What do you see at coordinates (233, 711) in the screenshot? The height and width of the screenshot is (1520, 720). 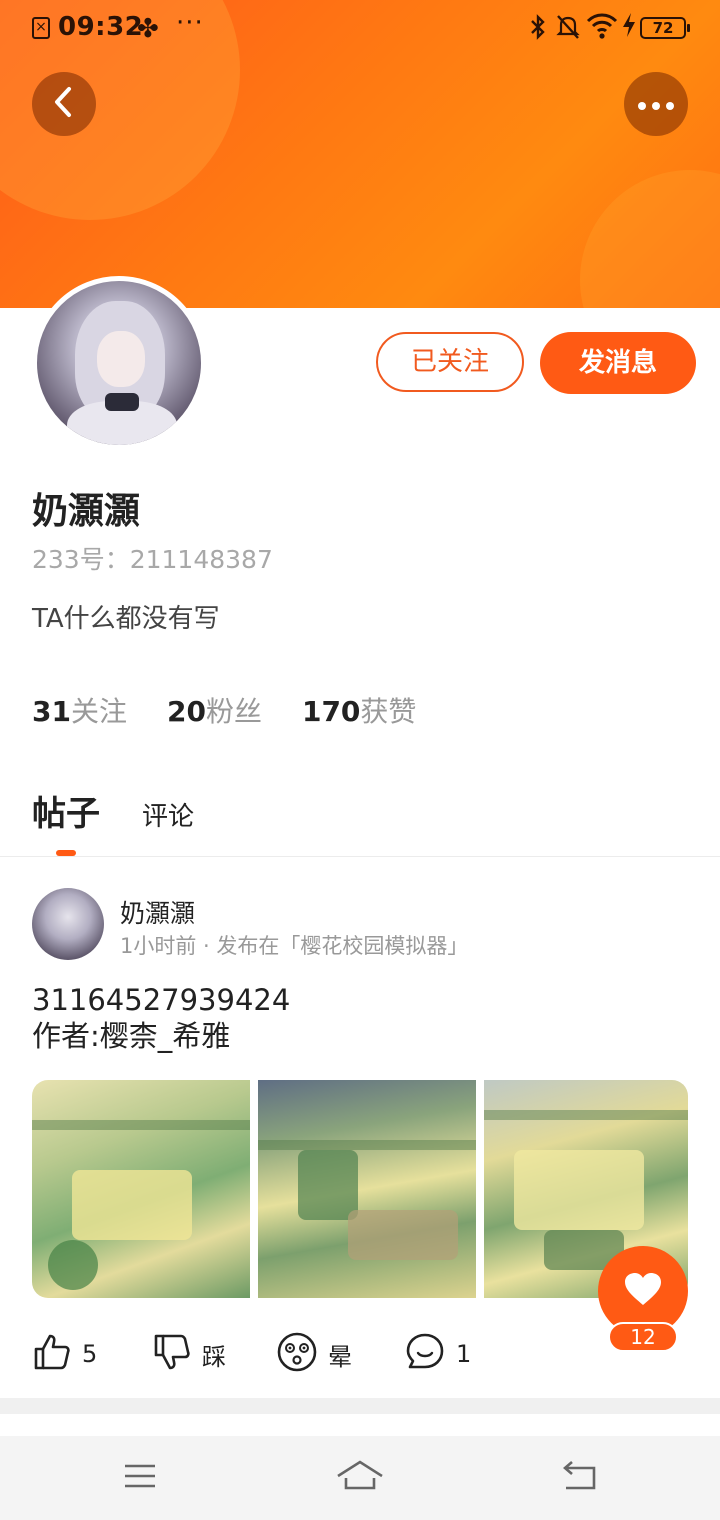 I see `stat-label: 粉丝` at bounding box center [233, 711].